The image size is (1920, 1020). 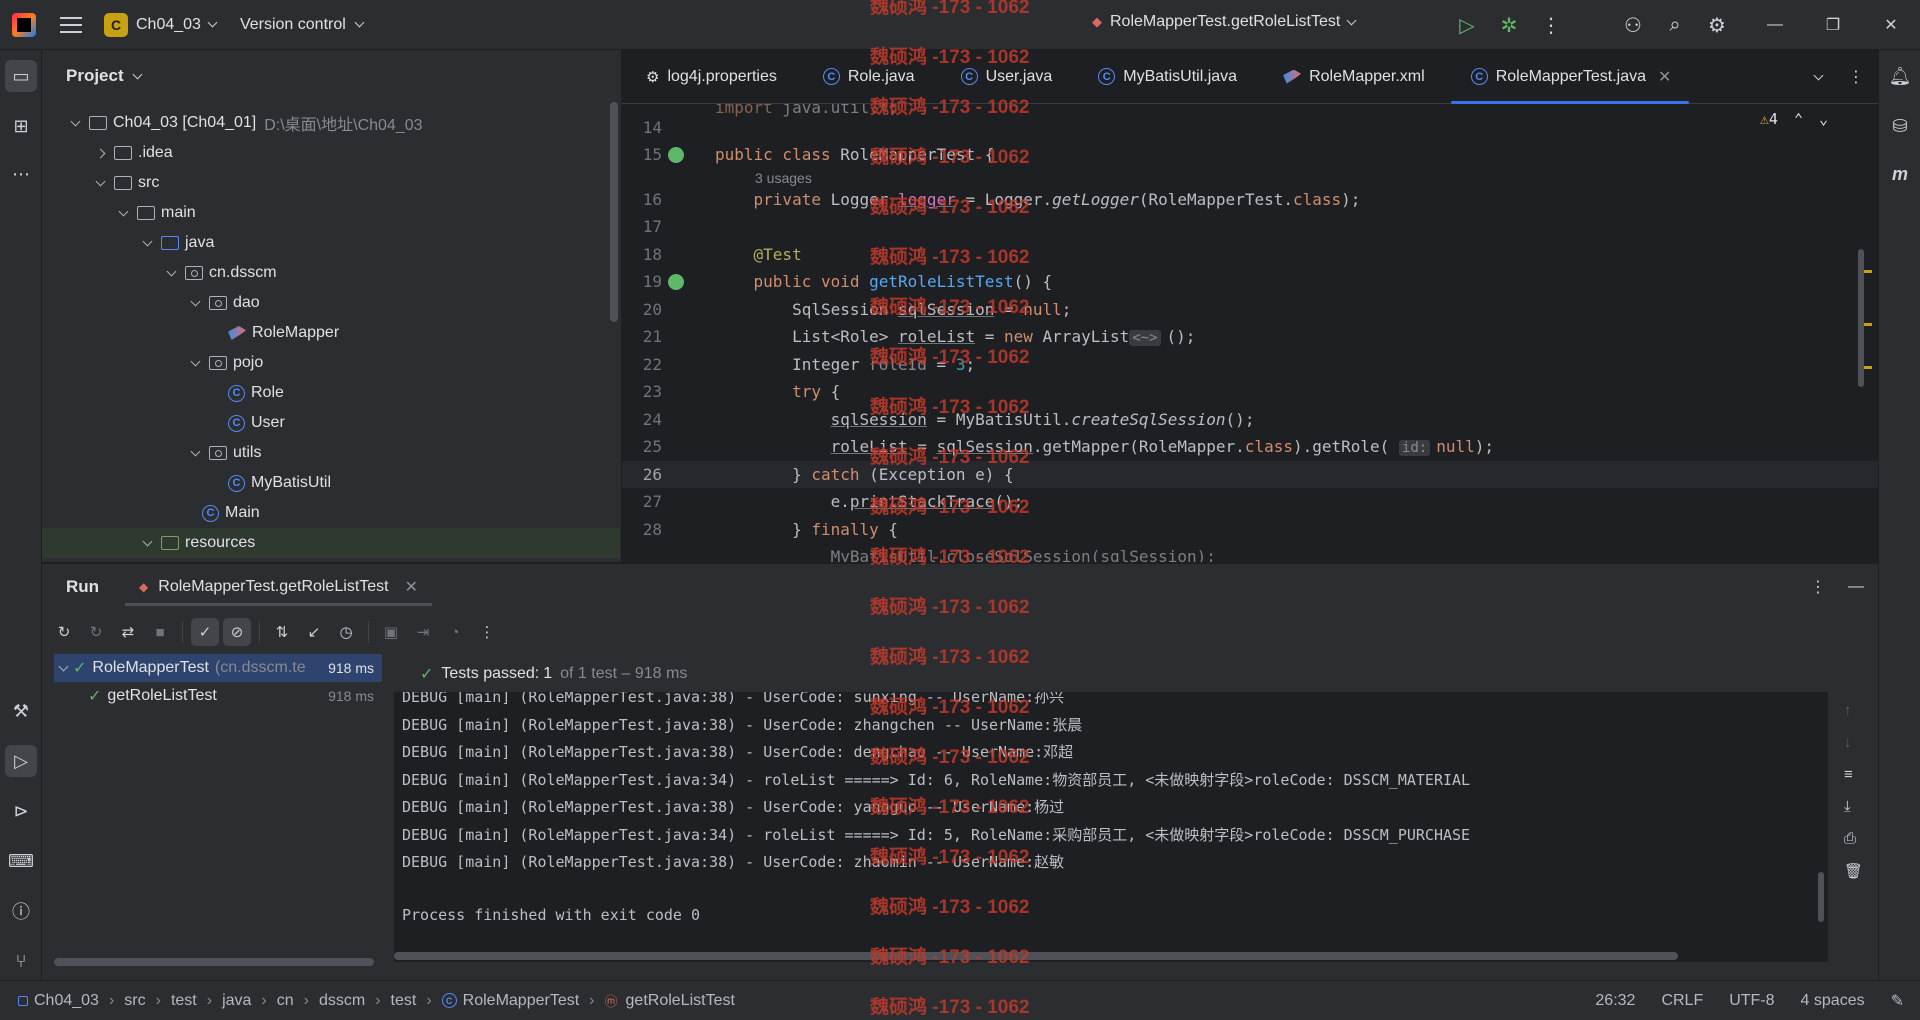 I want to click on coverage-icon: ◔, so click(x=455, y=632).